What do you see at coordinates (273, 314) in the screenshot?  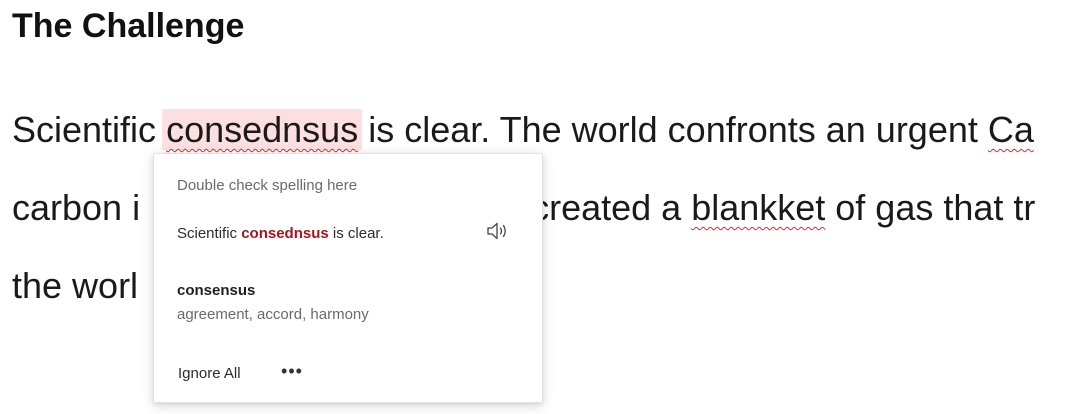 I see `suggestion-synonyms: agreement, accord, harmony` at bounding box center [273, 314].